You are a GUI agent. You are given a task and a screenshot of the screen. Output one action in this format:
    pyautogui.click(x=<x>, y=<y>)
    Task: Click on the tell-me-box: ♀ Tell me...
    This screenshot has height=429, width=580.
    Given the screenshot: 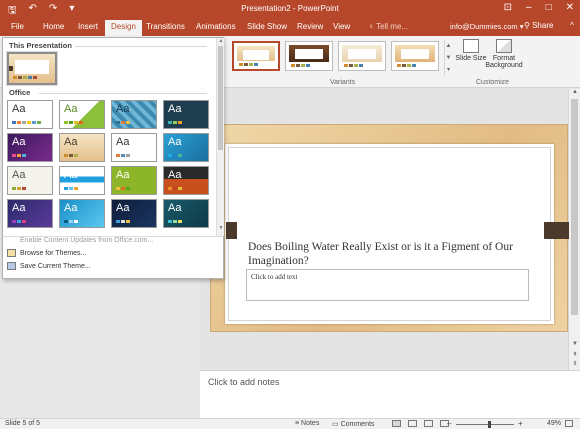 What is the action you would take?
    pyautogui.click(x=388, y=26)
    